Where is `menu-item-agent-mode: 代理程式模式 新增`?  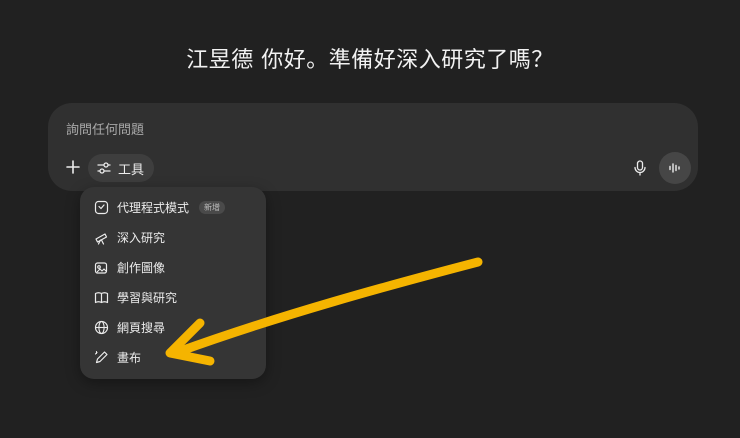 menu-item-agent-mode: 代理程式模式 新增 is located at coordinates (160, 207).